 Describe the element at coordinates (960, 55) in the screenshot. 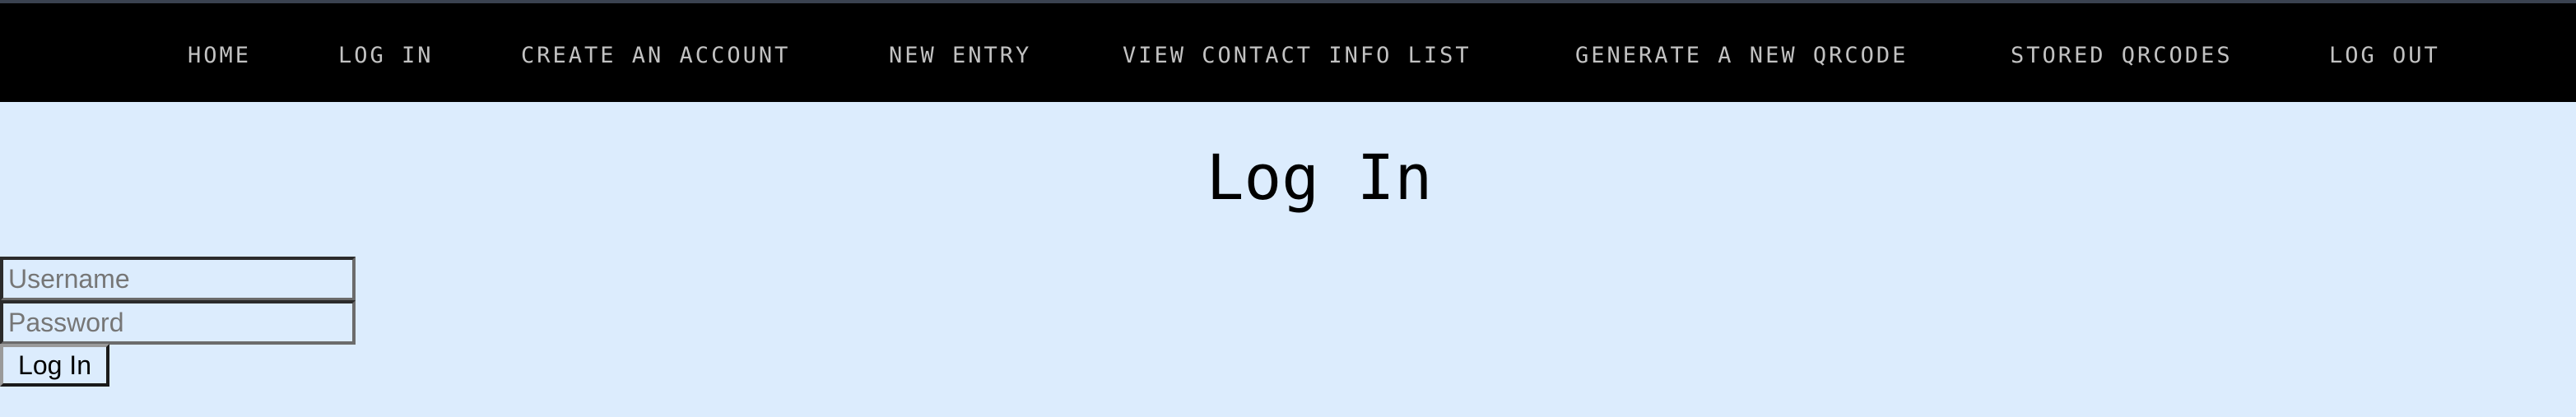

I see `nav-new-entry-link: NEW ENTRY` at that location.